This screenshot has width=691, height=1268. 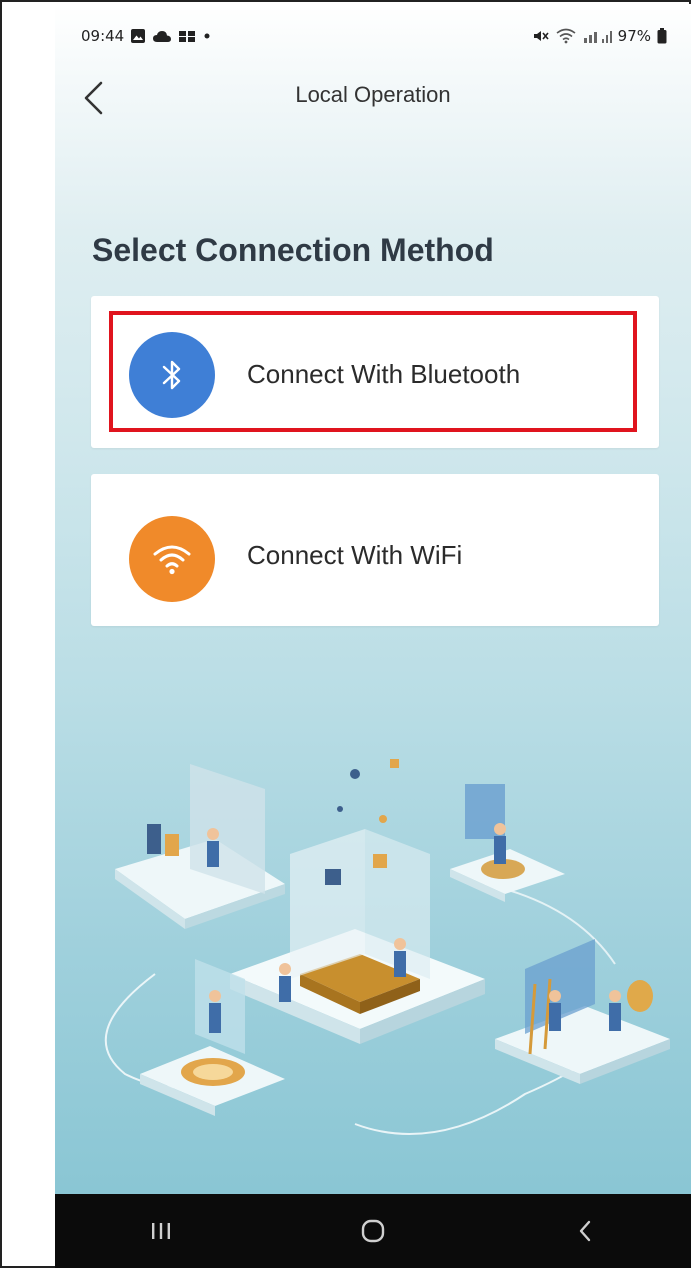 I want to click on system-navigation-bar, so click(x=373, y=1231).